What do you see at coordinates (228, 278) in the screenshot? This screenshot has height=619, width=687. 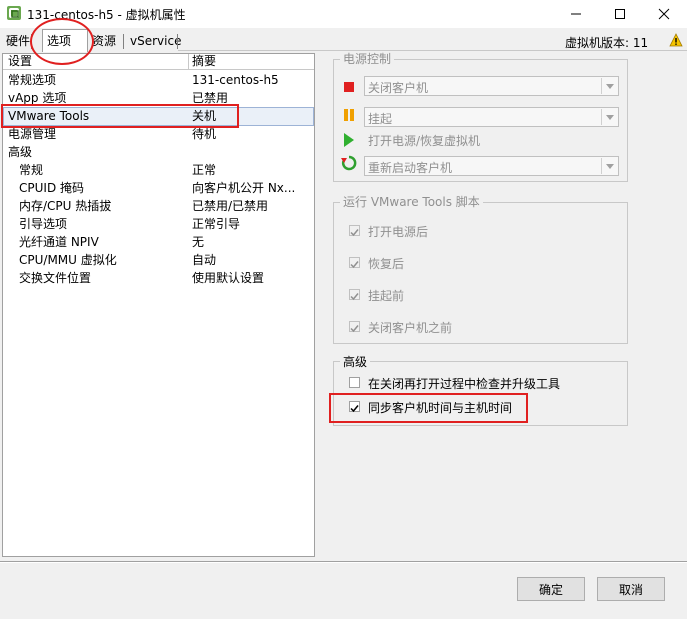 I see `row-summary: 使用默认设置` at bounding box center [228, 278].